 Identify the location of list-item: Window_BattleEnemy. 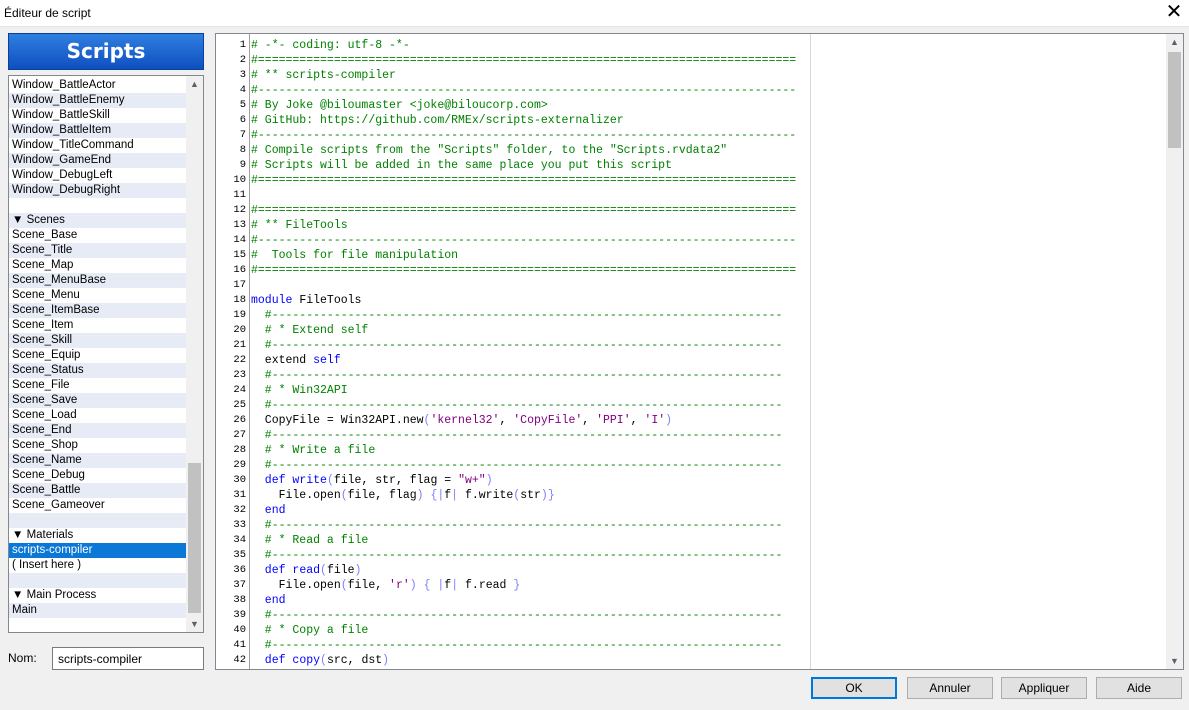
(97, 100).